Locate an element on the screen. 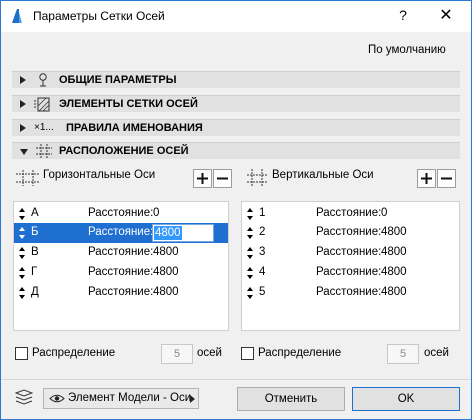 This screenshot has height=420, width=472. defaults-button: По умолчанию is located at coordinates (407, 50).